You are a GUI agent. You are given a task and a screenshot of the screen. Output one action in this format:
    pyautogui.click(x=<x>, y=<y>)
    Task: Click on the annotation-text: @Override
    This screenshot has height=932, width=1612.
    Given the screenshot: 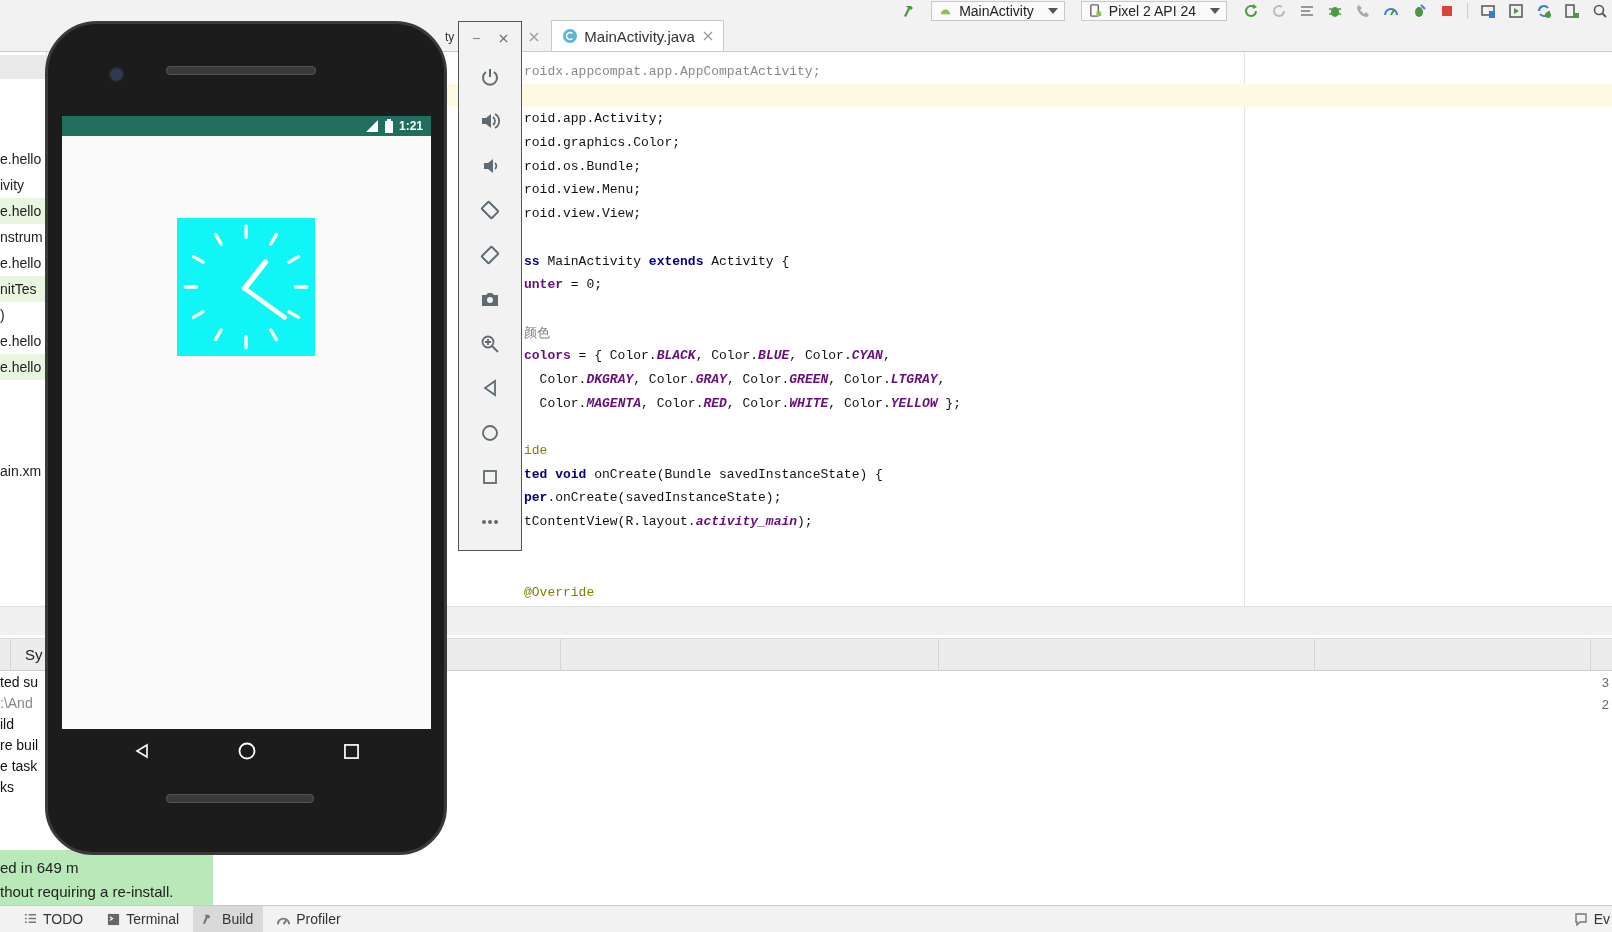 What is the action you would take?
    pyautogui.click(x=559, y=593)
    